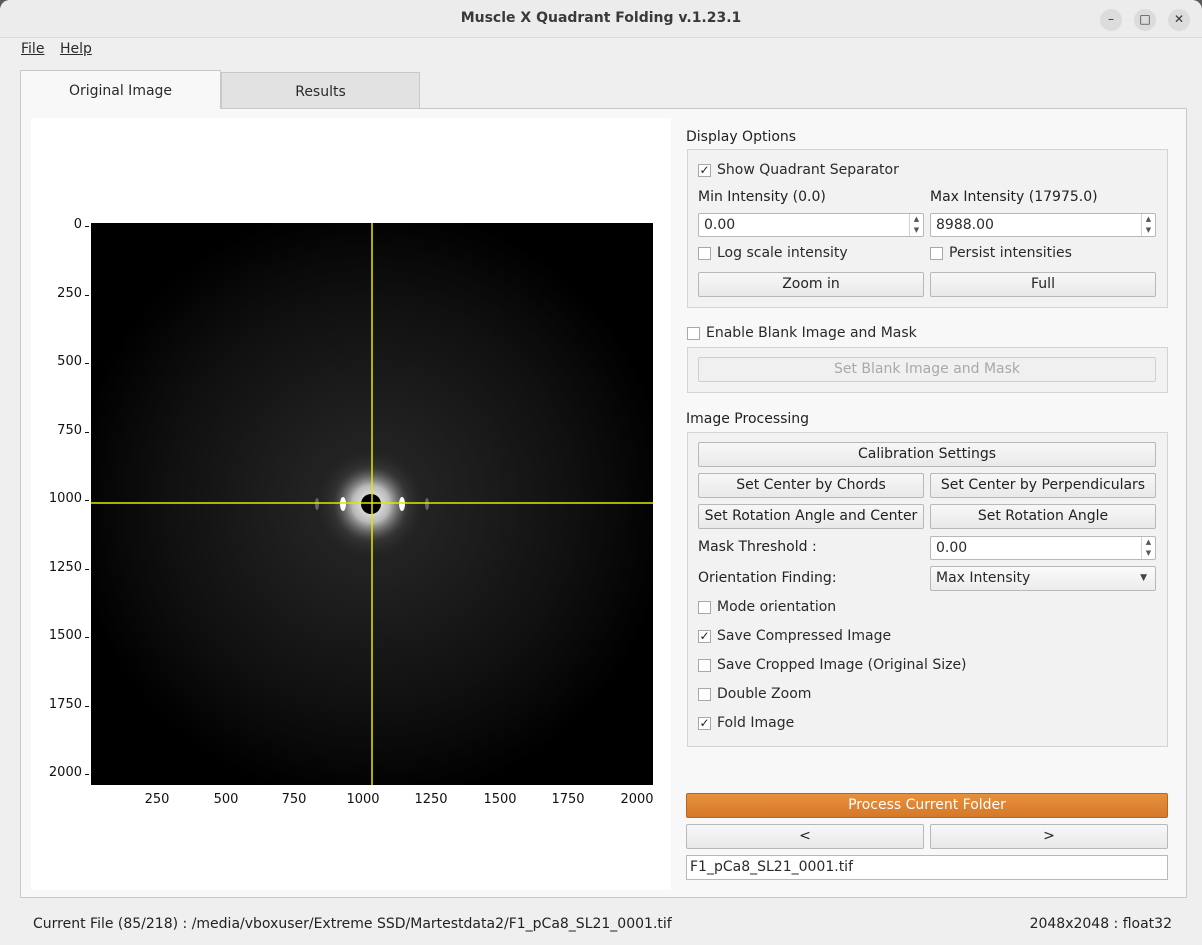 The height and width of the screenshot is (945, 1202). What do you see at coordinates (754, 694) in the screenshot?
I see `double-zoom-checkbox: Double Zoom` at bounding box center [754, 694].